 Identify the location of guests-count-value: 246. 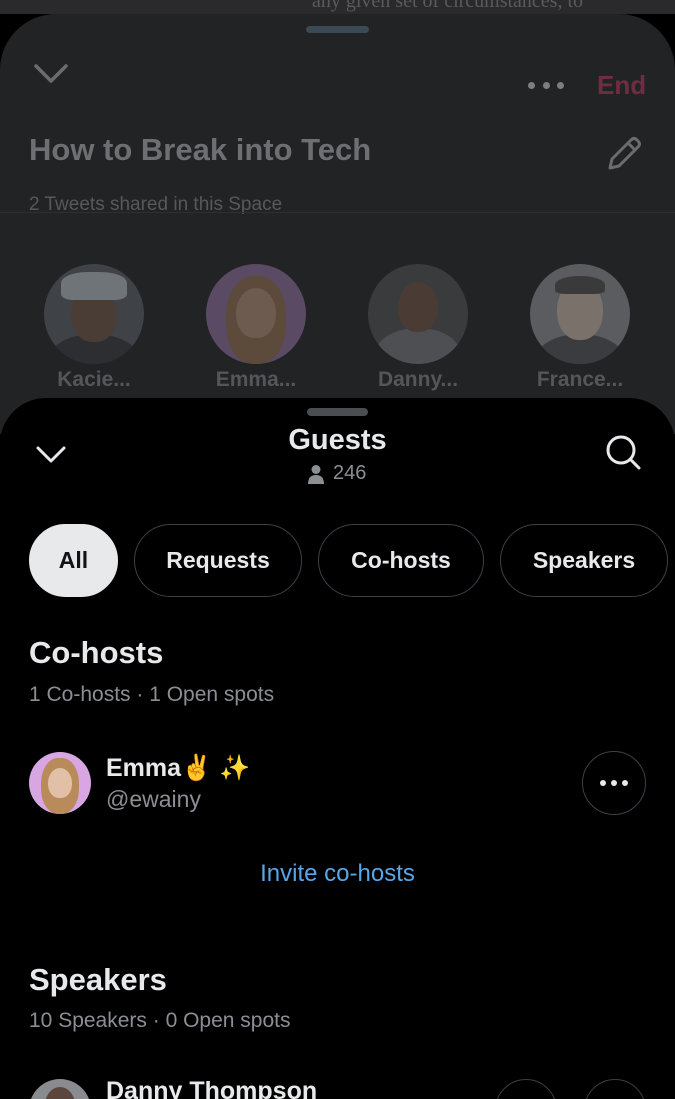
(350, 473).